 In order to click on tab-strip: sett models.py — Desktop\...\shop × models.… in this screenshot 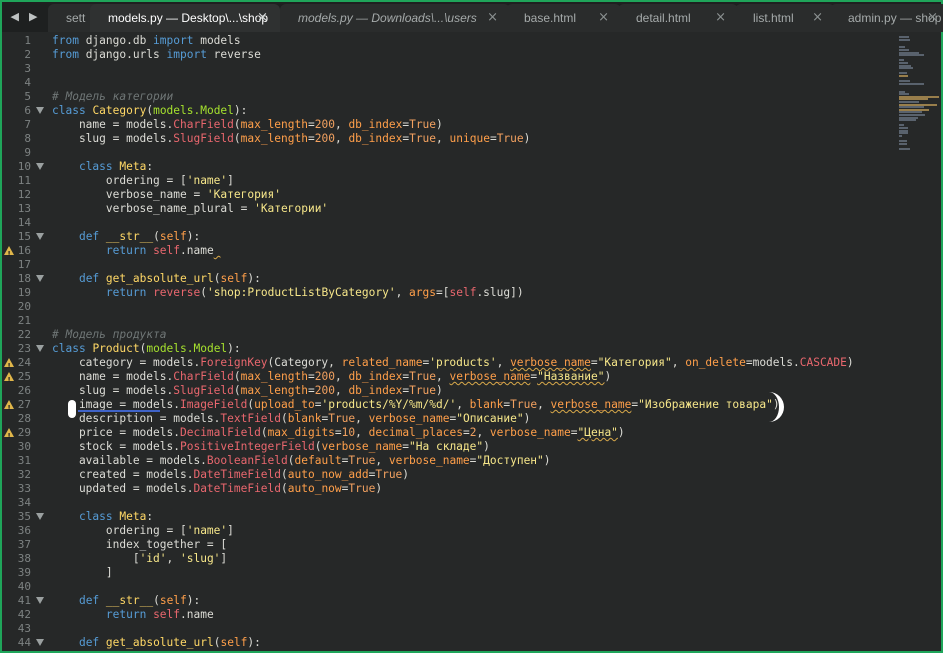, I will do `click(491, 18)`.